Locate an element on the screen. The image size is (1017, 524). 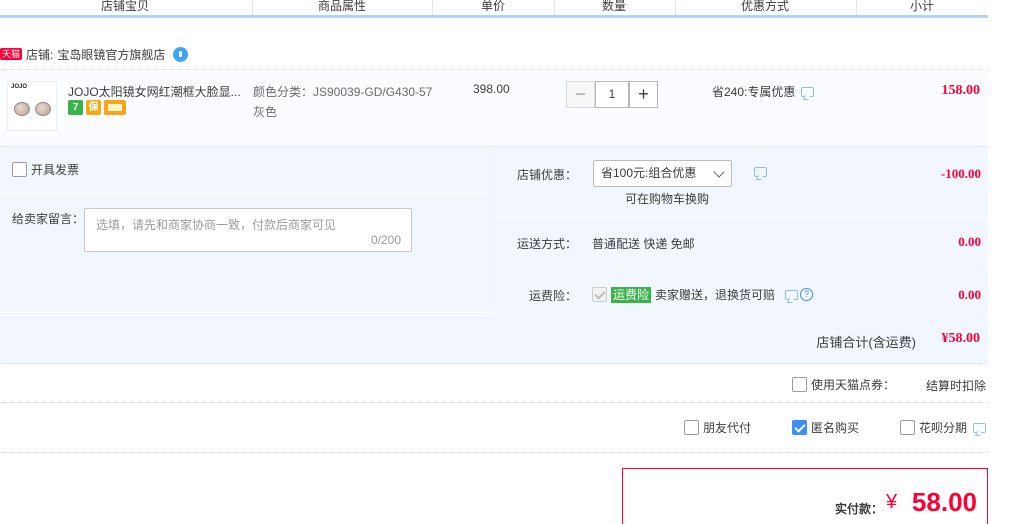
huabei-installment-option: 花呗分期 is located at coordinates (943, 427).